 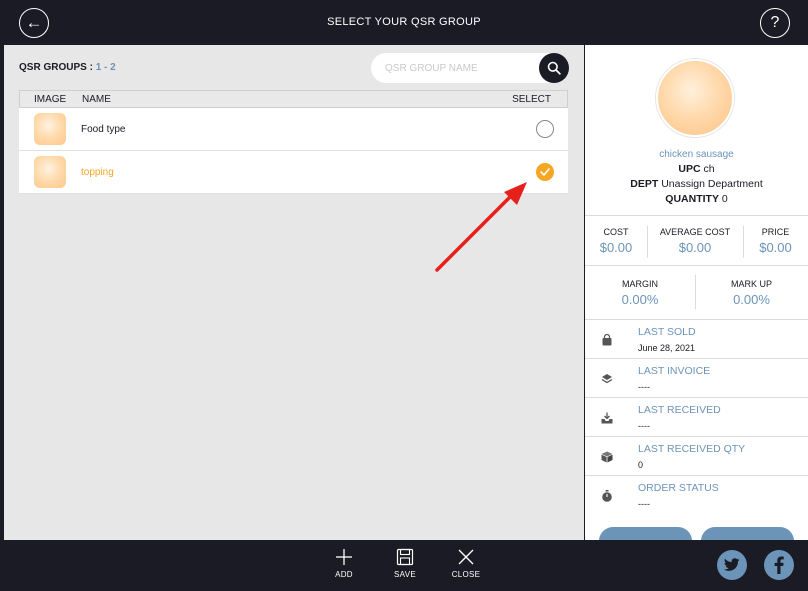 I want to click on group-name: Food type, so click(x=103, y=129).